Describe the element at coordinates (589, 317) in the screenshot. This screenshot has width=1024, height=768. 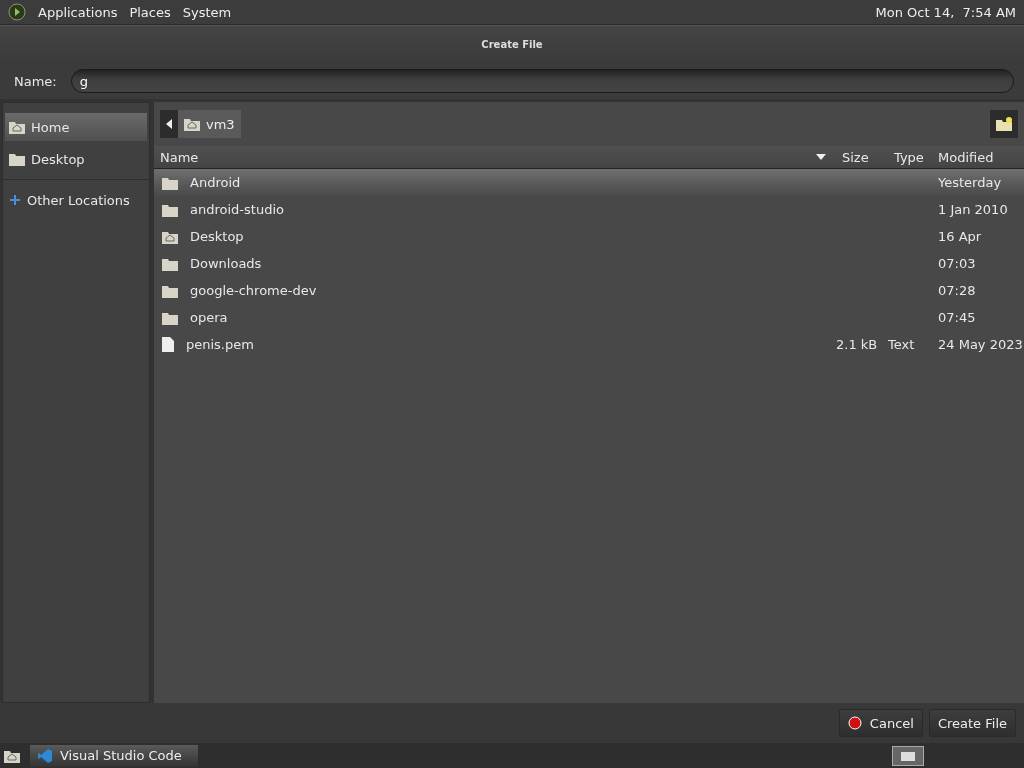
I see `file-row: opera 07:45` at that location.